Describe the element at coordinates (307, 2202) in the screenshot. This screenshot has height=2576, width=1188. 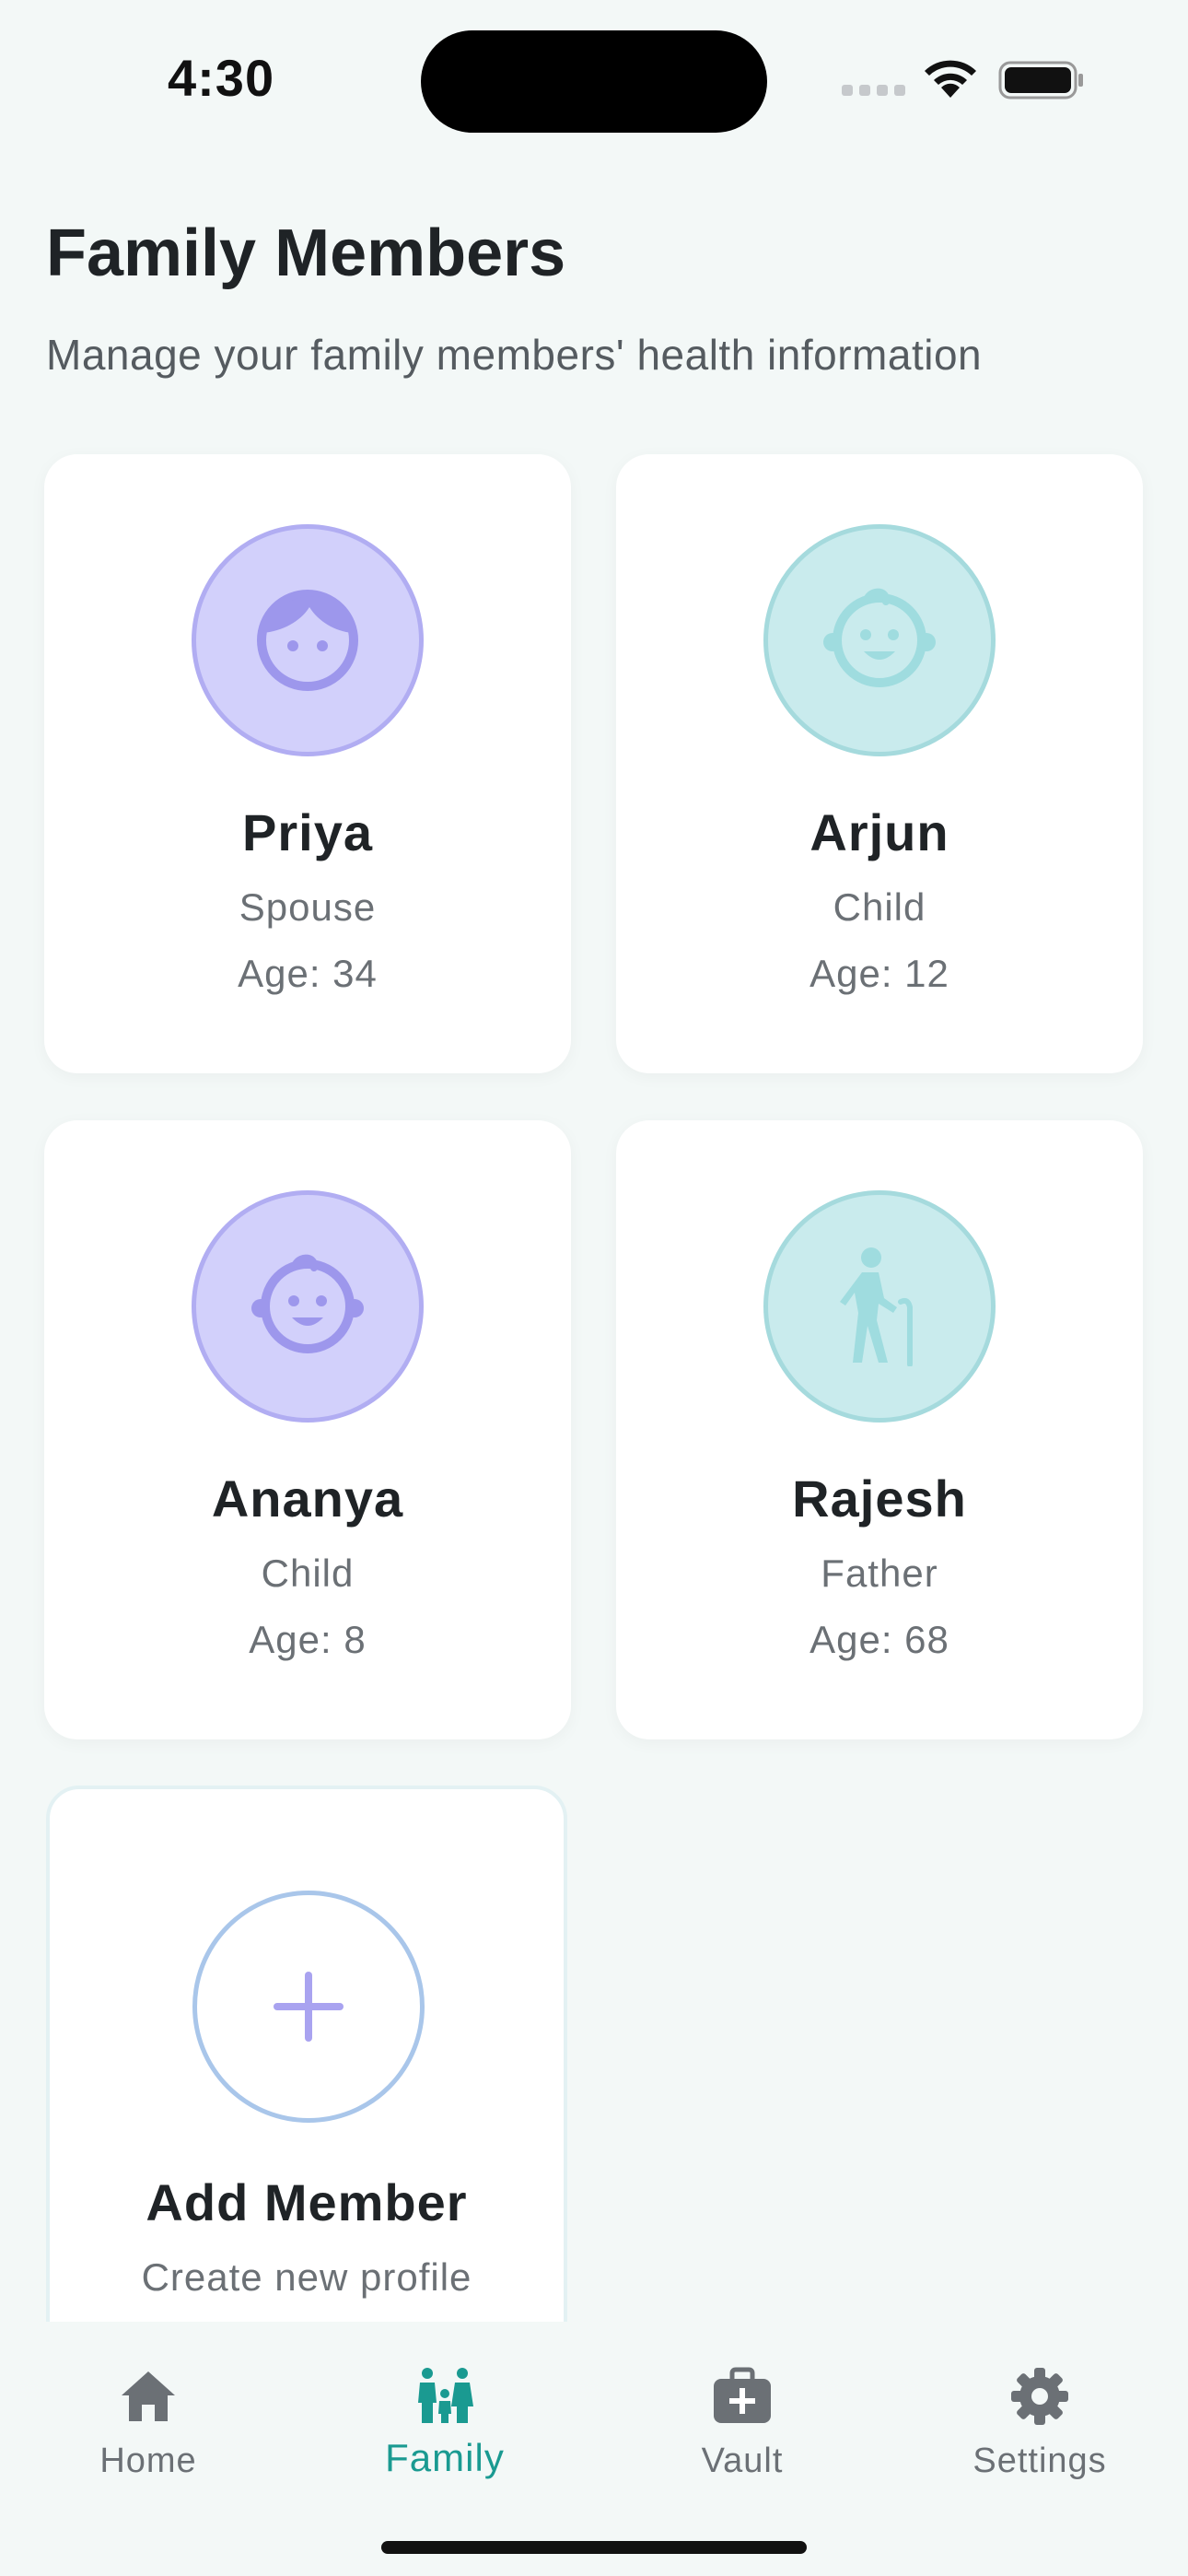
I see `add-member-title: Add Member` at that location.